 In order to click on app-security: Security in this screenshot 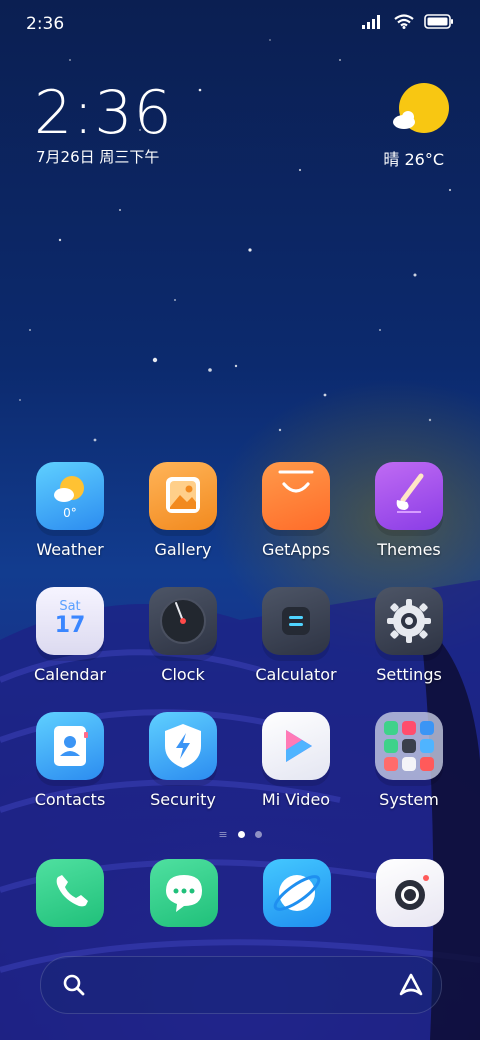, I will do `click(183, 760)`.